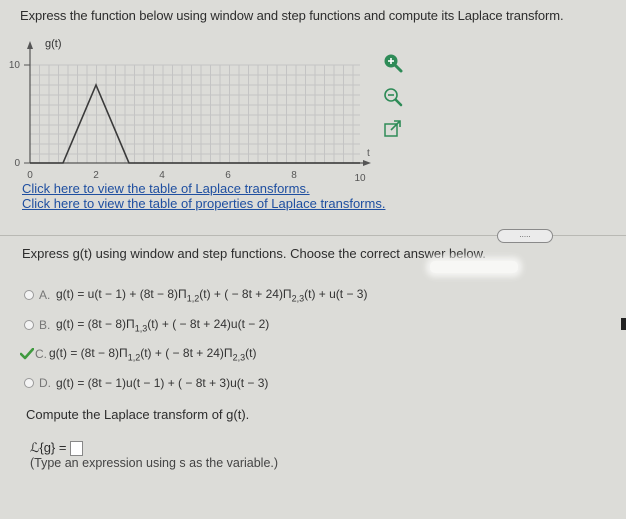 The width and height of the screenshot is (626, 519). Describe the element at coordinates (53, 44) in the screenshot. I see `y-axis-label: g(t)` at that location.